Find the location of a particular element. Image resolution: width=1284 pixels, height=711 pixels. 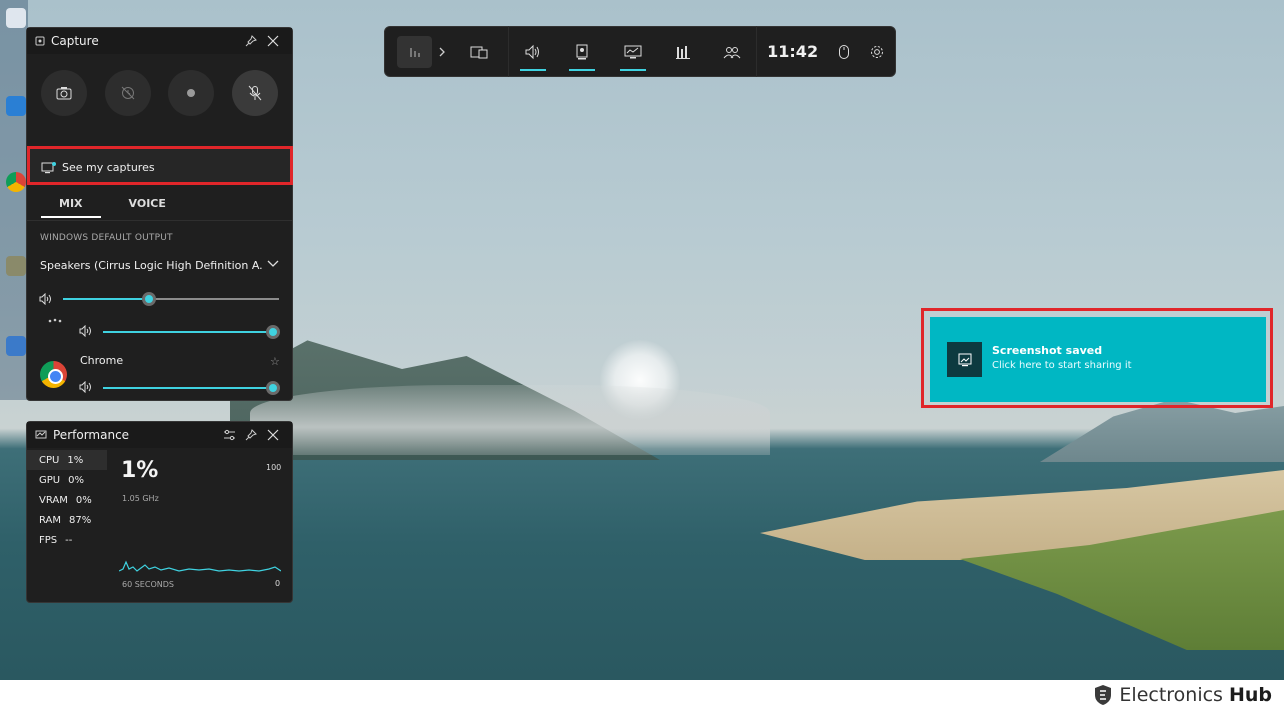

performance-widget-title: Performance is located at coordinates (91, 435).